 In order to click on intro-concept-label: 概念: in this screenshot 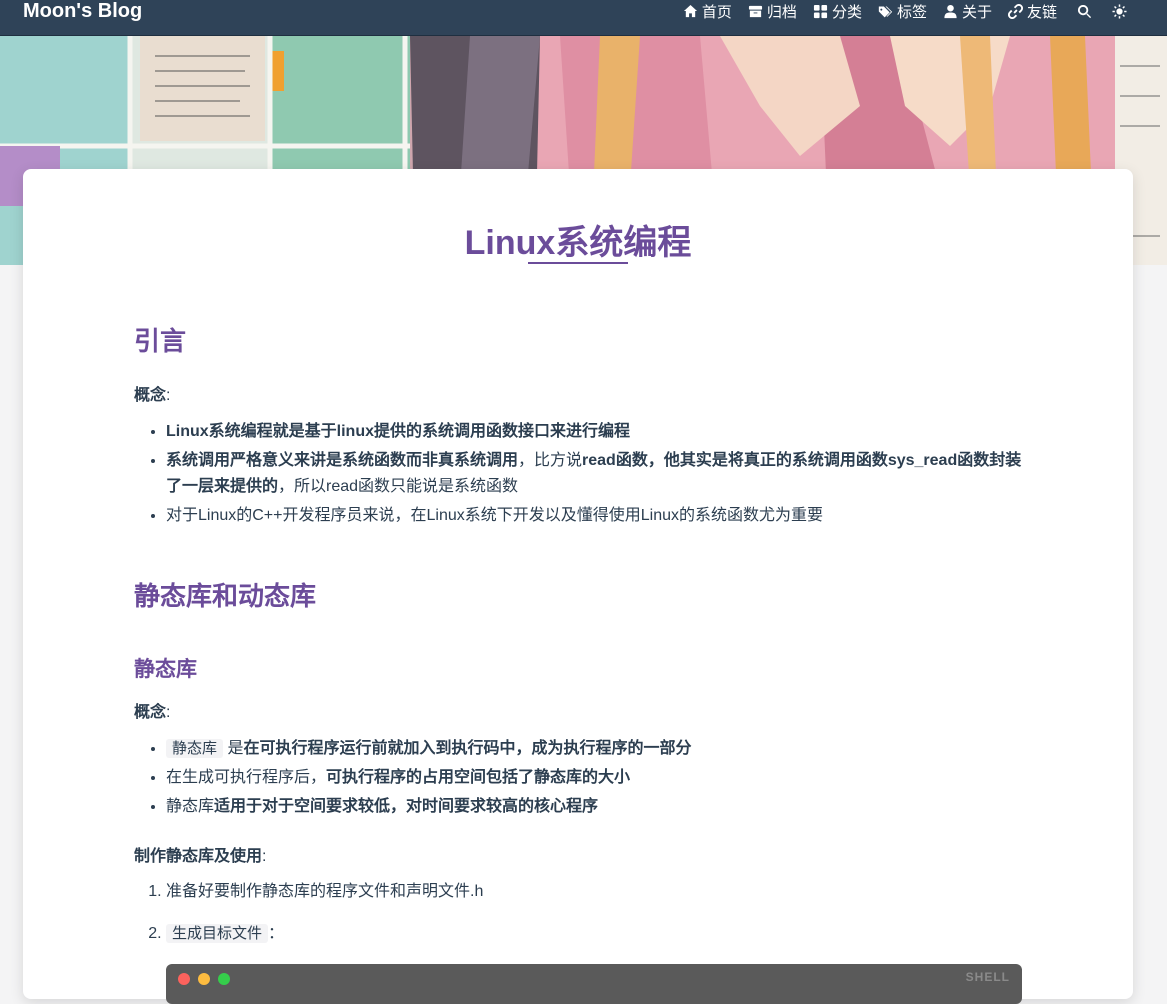, I will do `click(152, 393)`.